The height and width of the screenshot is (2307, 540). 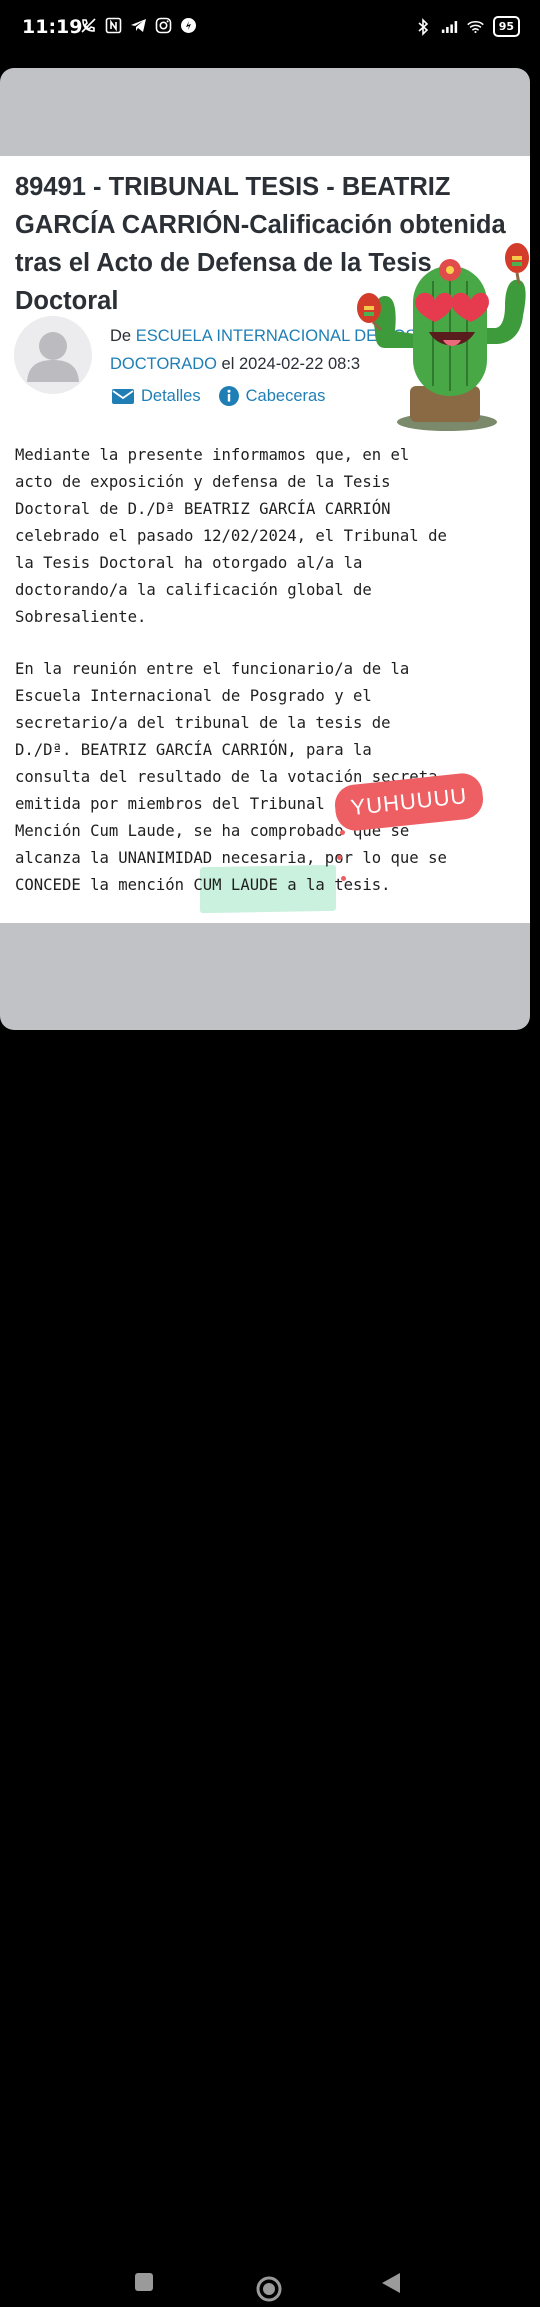 What do you see at coordinates (299, 364) in the screenshot?
I see `email-date: 2024-02-22 08:3` at bounding box center [299, 364].